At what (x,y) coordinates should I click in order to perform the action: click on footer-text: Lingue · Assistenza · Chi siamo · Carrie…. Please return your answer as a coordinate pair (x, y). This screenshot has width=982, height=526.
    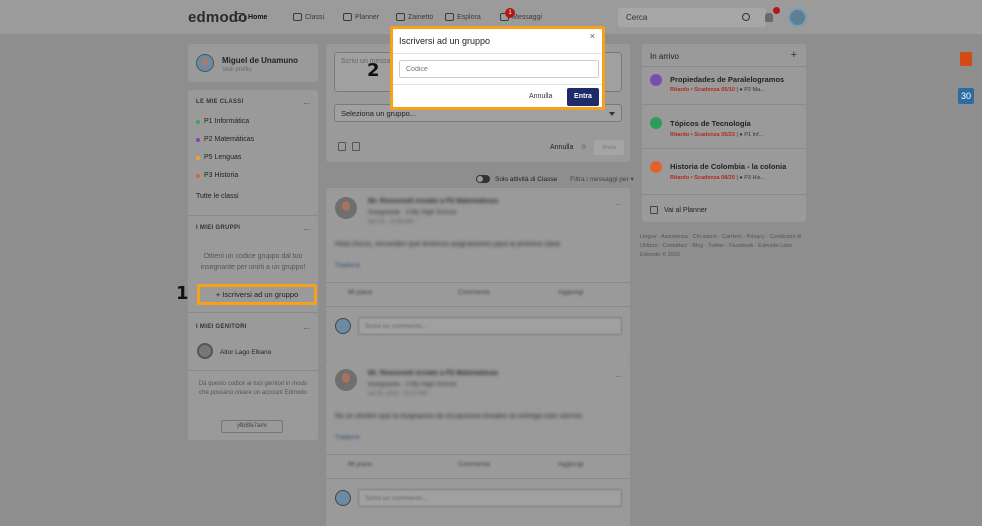
    Looking at the image, I should click on (725, 242).